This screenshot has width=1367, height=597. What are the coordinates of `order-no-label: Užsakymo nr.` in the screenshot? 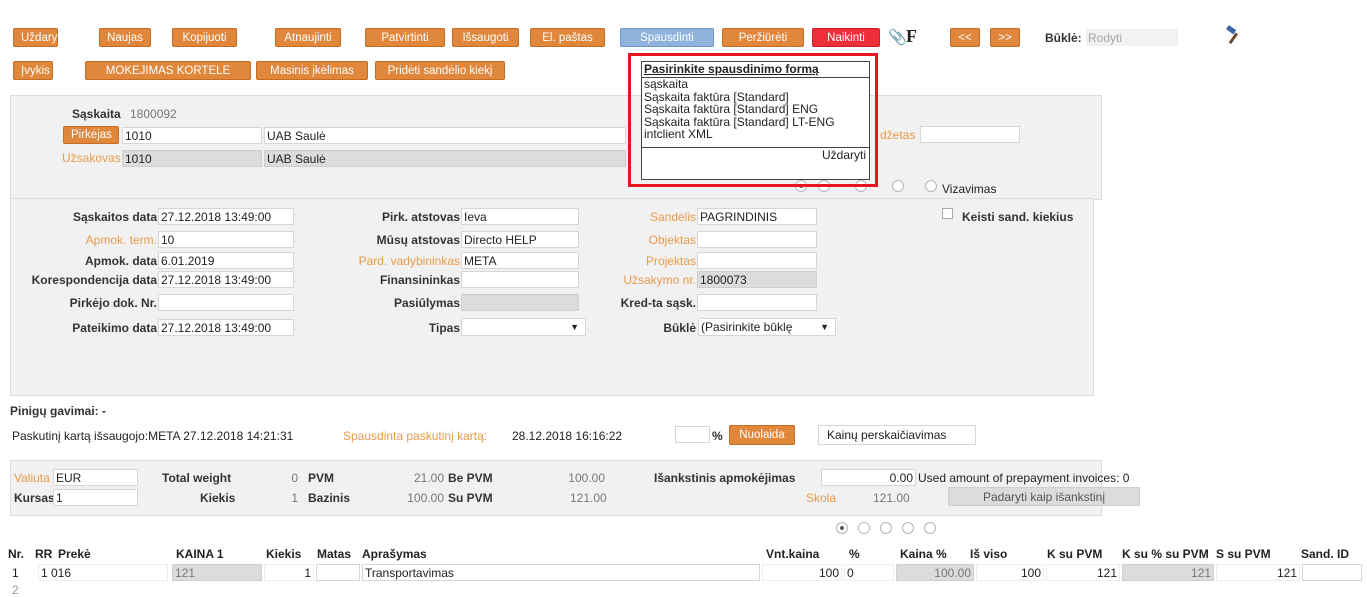 It's located at (659, 280).